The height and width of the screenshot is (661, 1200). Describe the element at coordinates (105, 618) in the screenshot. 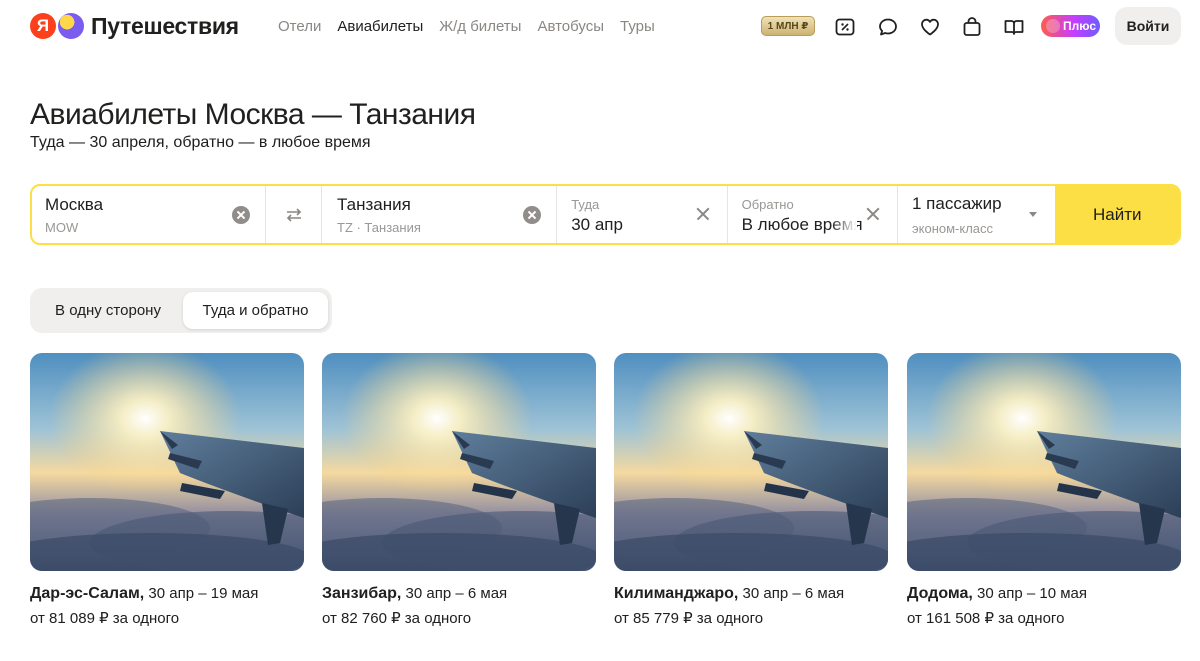

I see `card-price: от 81 089 ₽ за одного` at that location.